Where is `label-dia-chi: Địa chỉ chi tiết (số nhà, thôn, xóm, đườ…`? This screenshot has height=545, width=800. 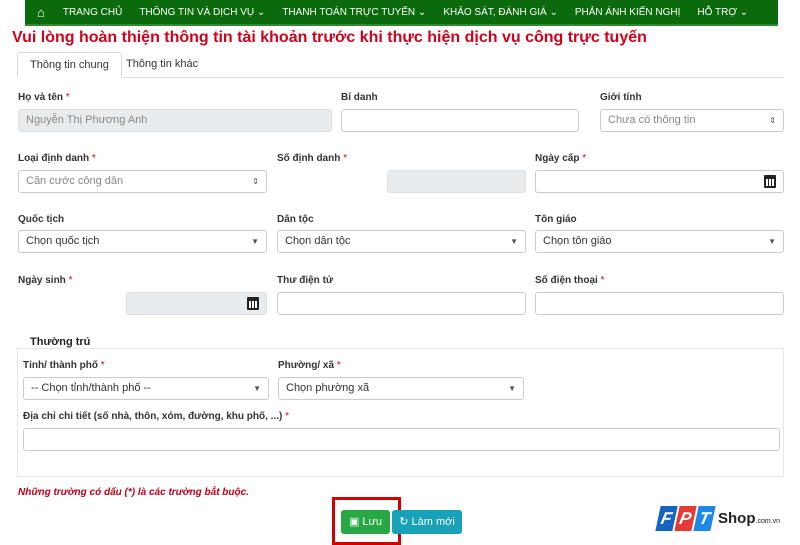 label-dia-chi: Địa chỉ chi tiết (số nhà, thôn, xóm, đườ… is located at coordinates (156, 416).